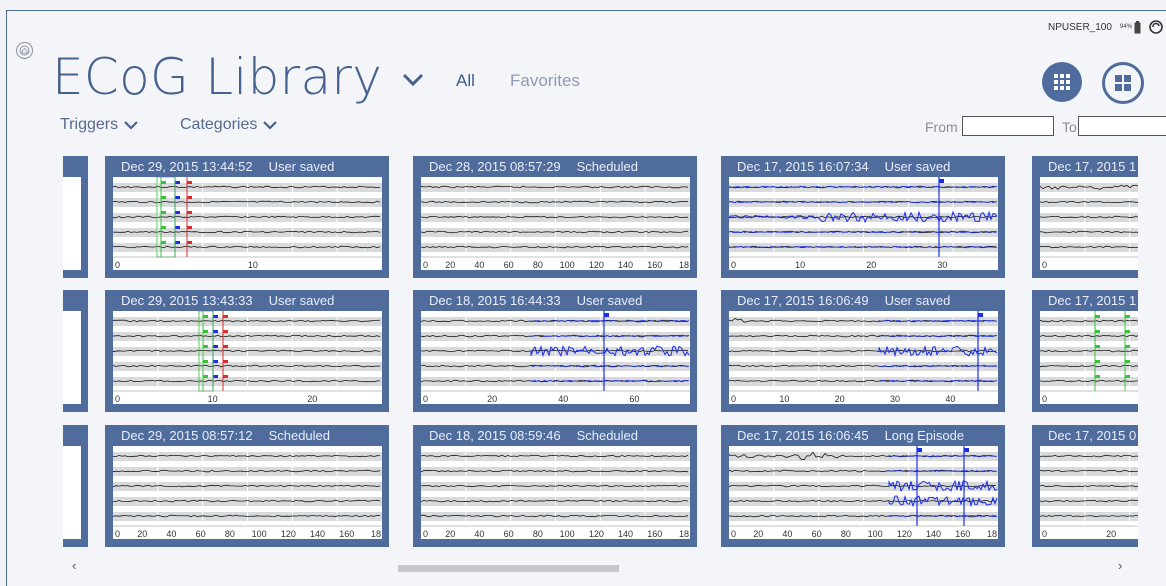 This screenshot has height=586, width=1166. I want to click on ecog-plot: 0 10 20, so click(247, 357).